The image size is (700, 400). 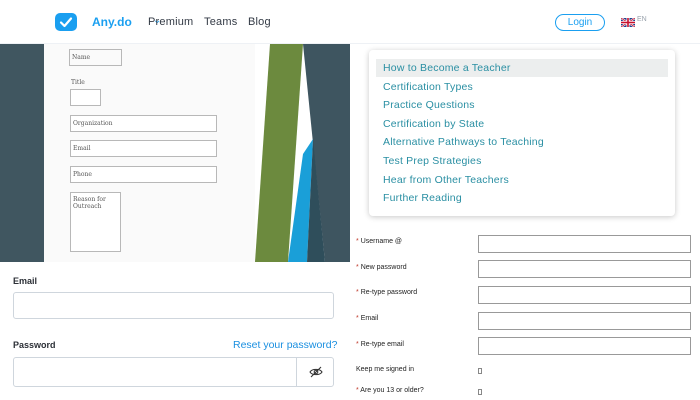 I want to click on organization-label: Organization, so click(x=93, y=123).